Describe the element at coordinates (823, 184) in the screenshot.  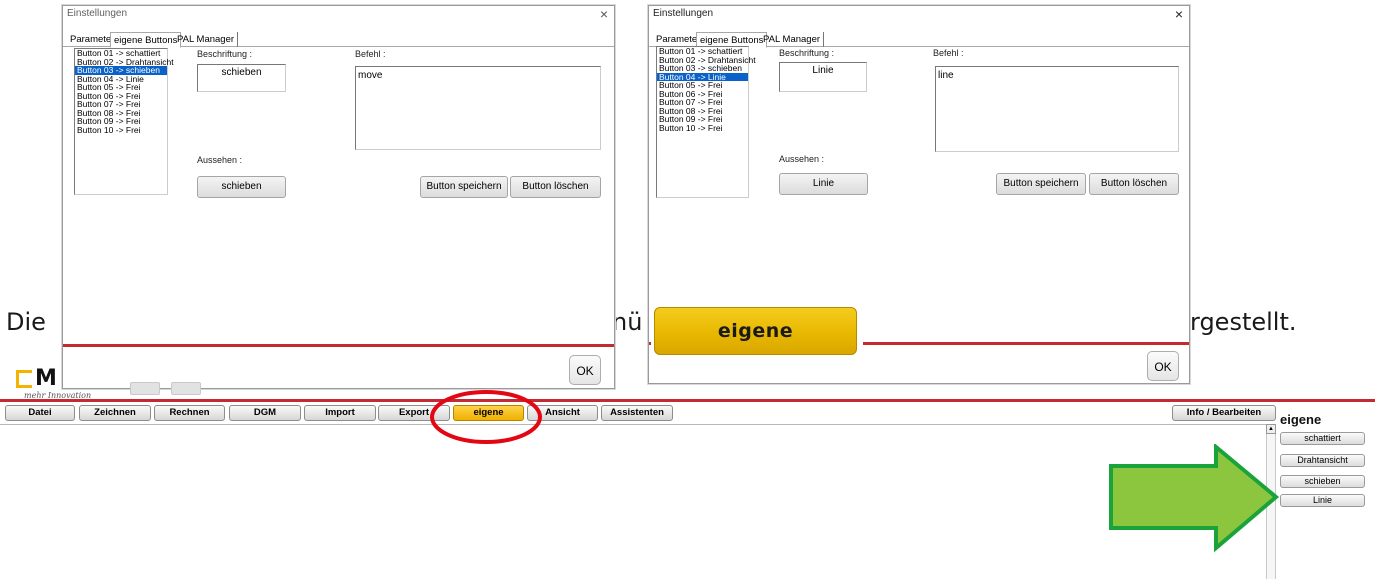
I see `preview-button: Linie` at that location.